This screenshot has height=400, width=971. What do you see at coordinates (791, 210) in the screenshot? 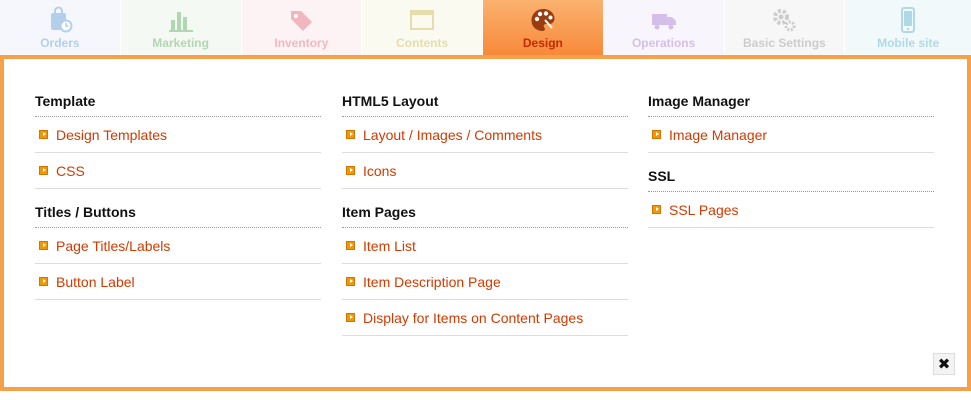
I see `link-ssl-pages: SSL Pages` at bounding box center [791, 210].